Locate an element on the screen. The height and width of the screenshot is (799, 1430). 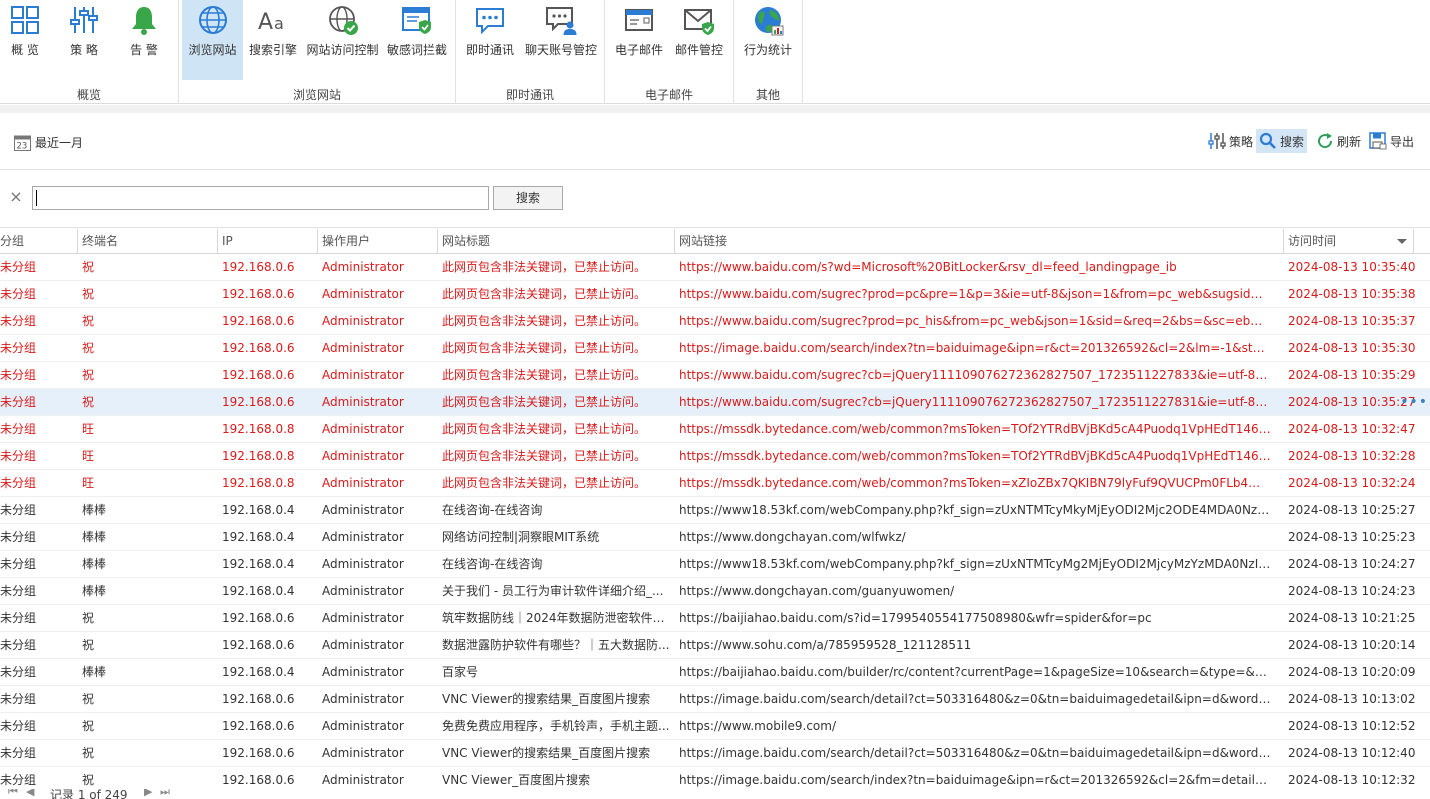
search-action: 搜索 is located at coordinates (1282, 141).